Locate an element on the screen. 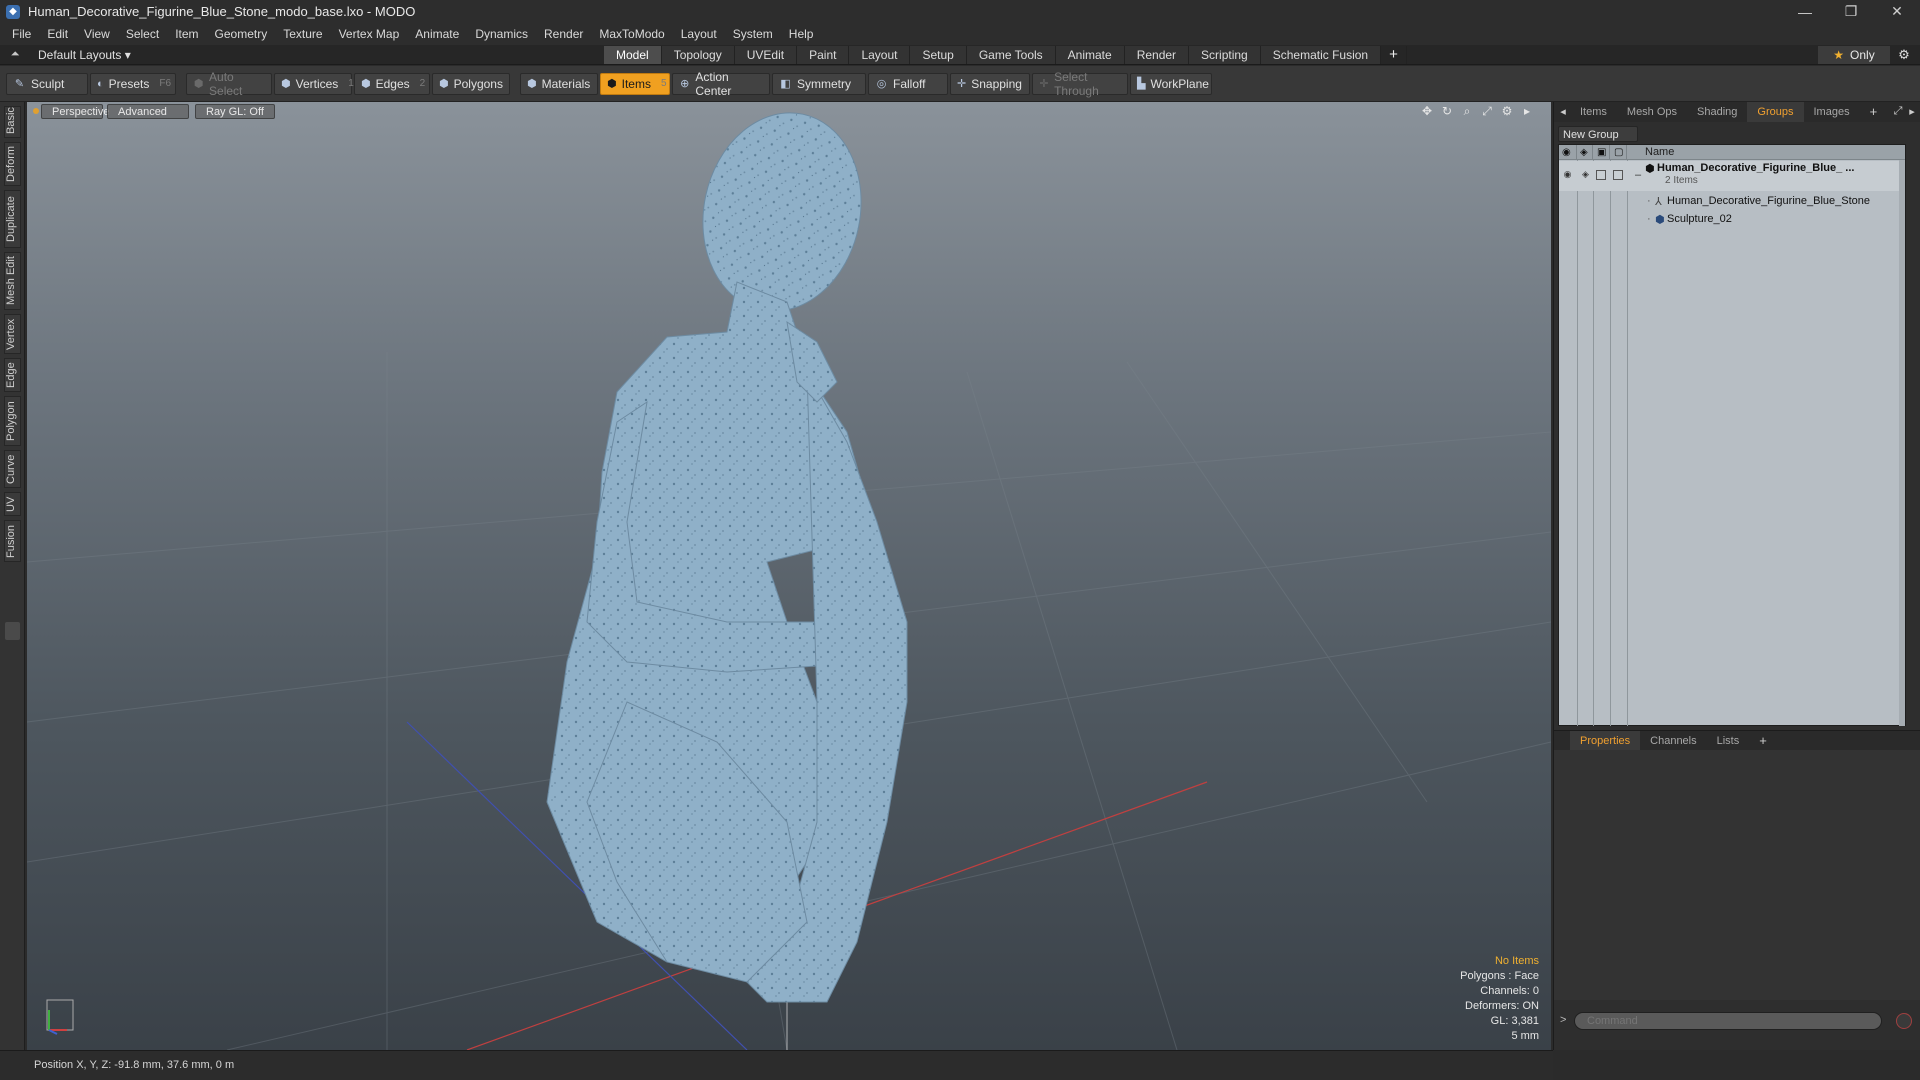 This screenshot has height=1080, width=1920. shading-mode-button: Advanced is located at coordinates (148, 111).